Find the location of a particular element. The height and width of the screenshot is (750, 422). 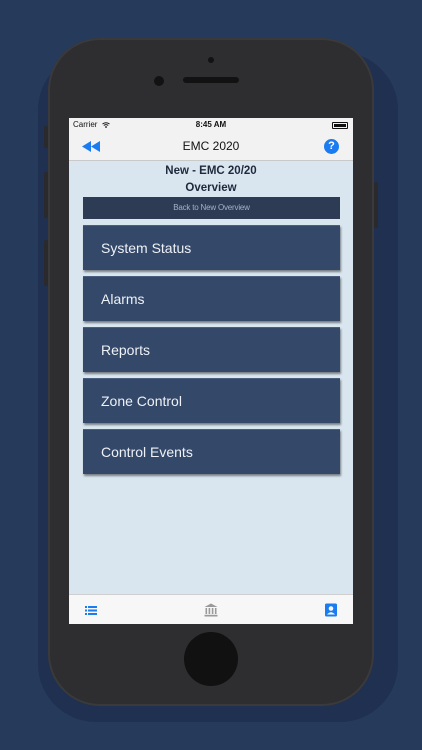

page-title-line1: New - EMC 20/20 is located at coordinates (211, 171).